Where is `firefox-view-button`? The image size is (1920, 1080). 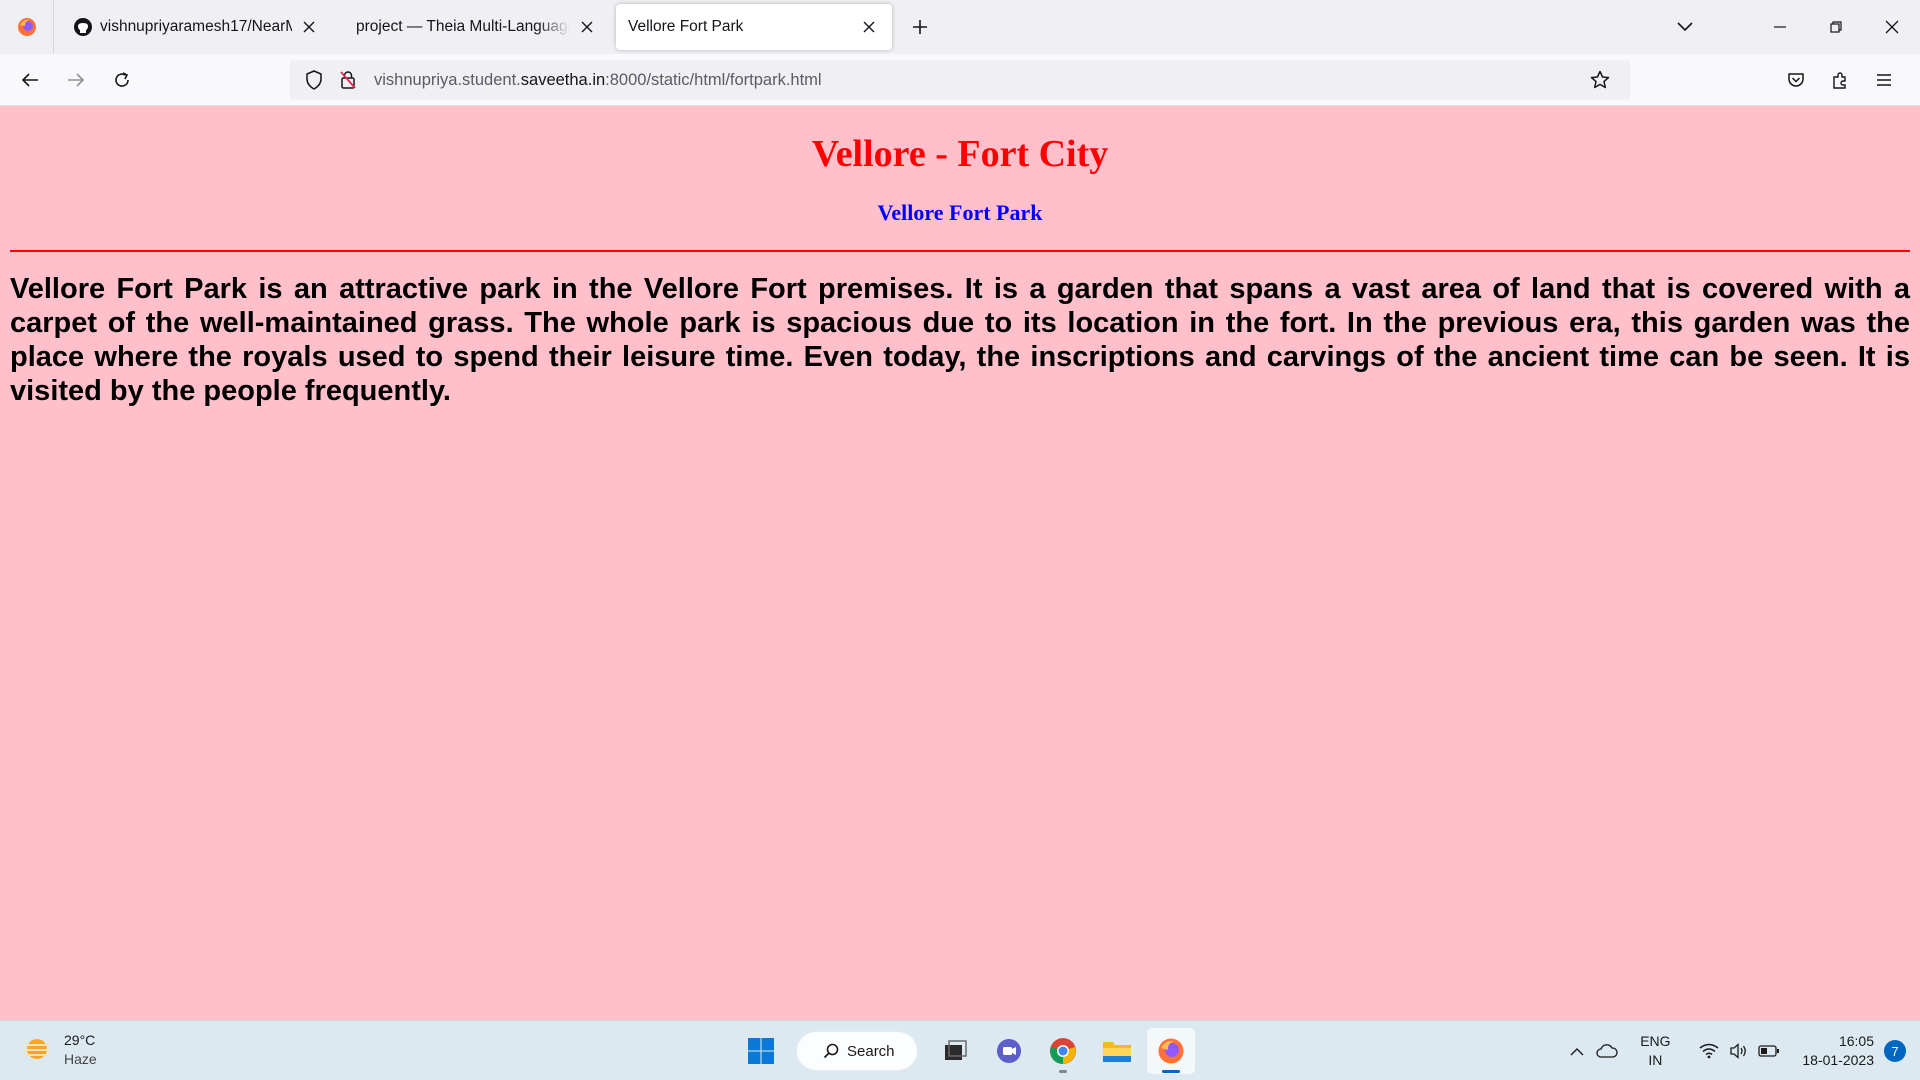 firefox-view-button is located at coordinates (27, 27).